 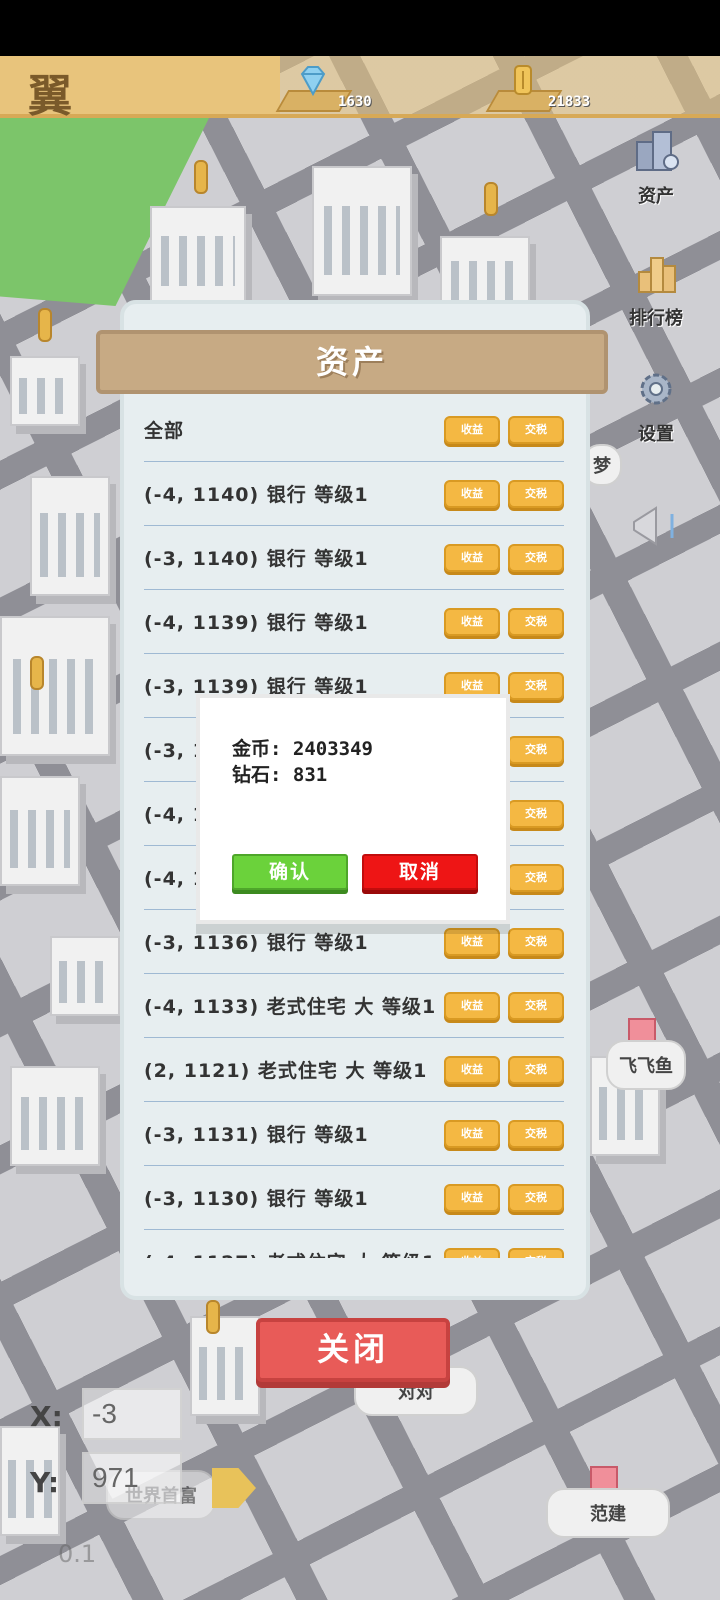 I want to click on list-item: (-3, 1130) 银行 等级1 收益 交税, so click(x=354, y=1198).